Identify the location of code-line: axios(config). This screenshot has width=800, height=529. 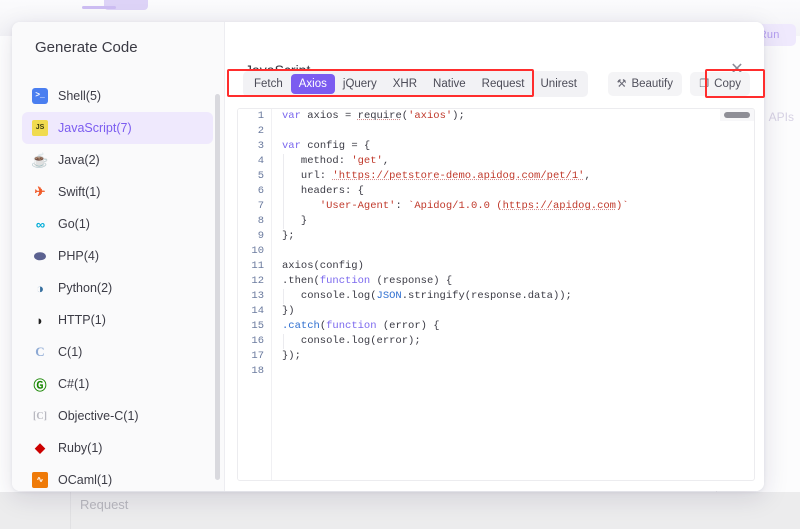
(323, 266).